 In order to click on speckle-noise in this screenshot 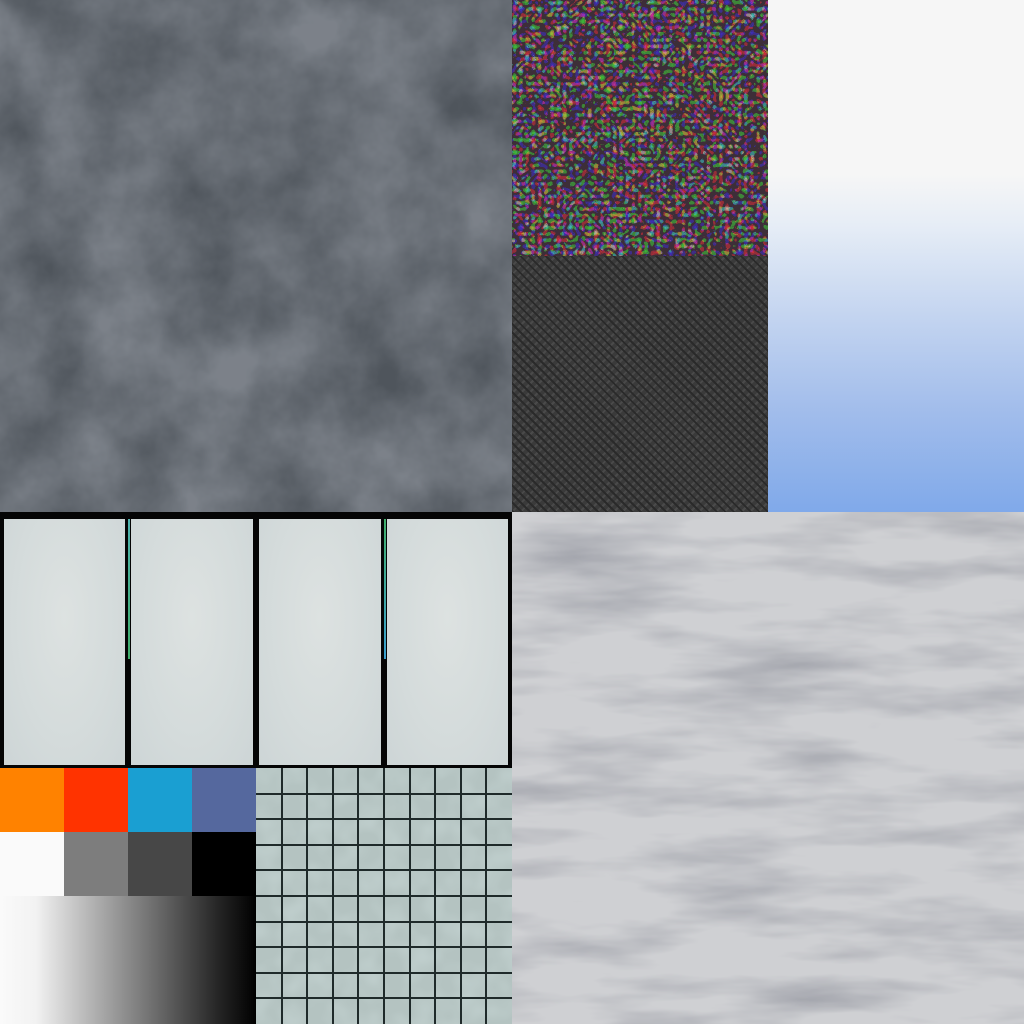, I will do `click(640, 128)`.